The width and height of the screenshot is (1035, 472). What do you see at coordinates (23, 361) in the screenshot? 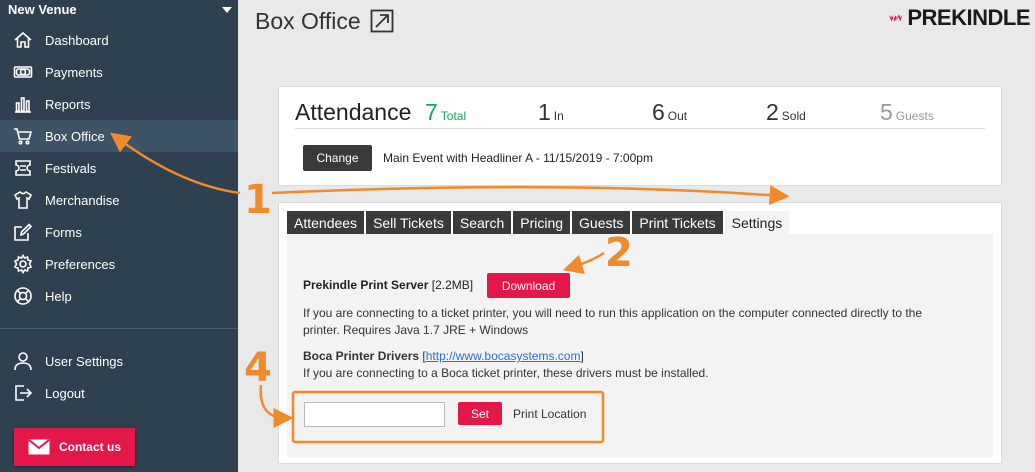
I see `user-icon` at bounding box center [23, 361].